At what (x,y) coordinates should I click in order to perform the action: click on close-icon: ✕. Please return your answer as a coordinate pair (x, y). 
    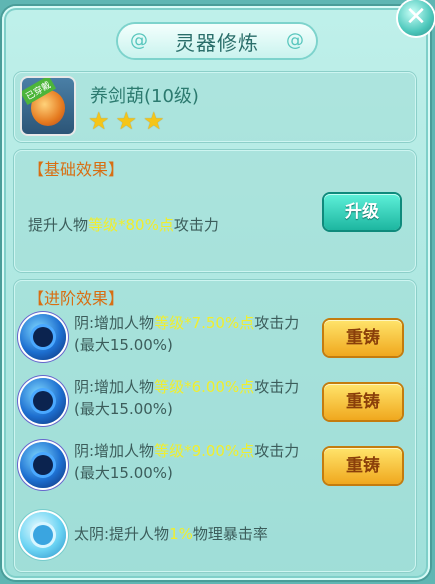
    Looking at the image, I should click on (416, 17).